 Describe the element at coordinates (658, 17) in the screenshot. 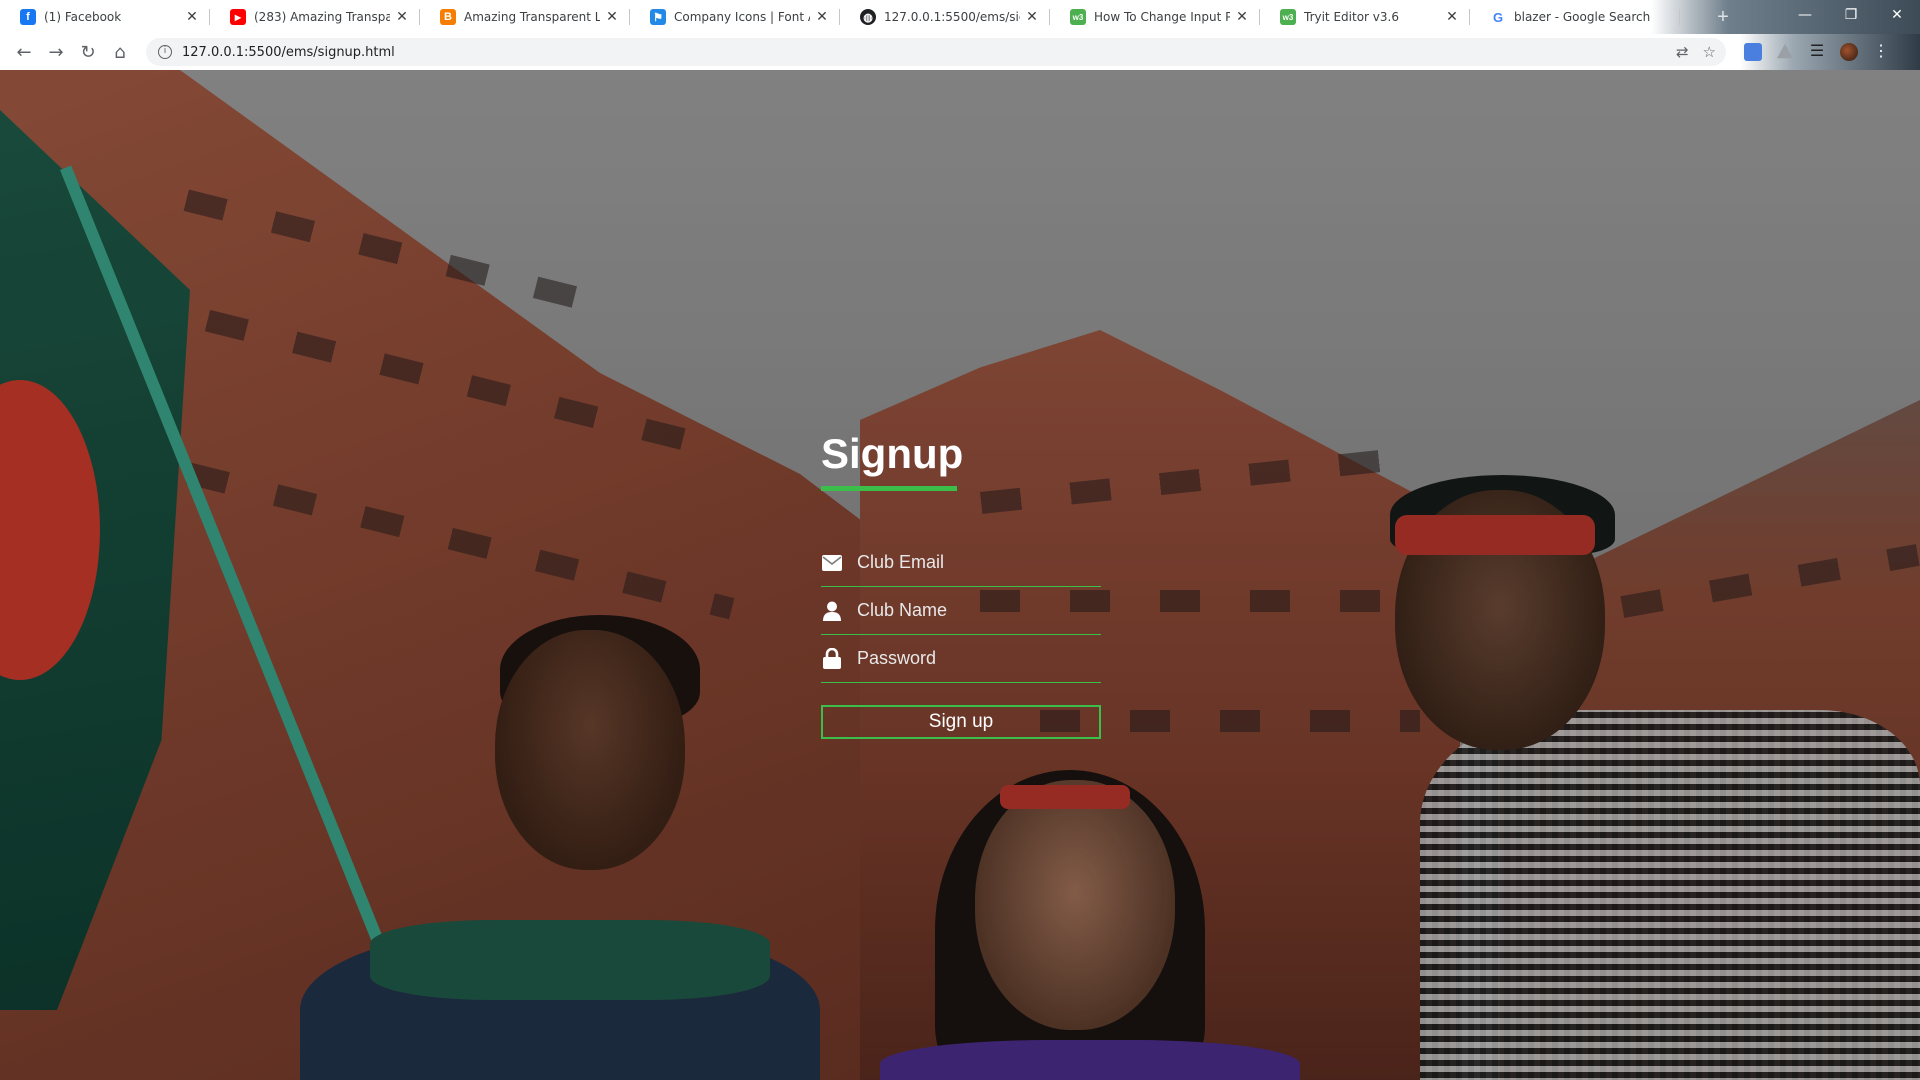

I see `flag-icon: ⚑` at that location.